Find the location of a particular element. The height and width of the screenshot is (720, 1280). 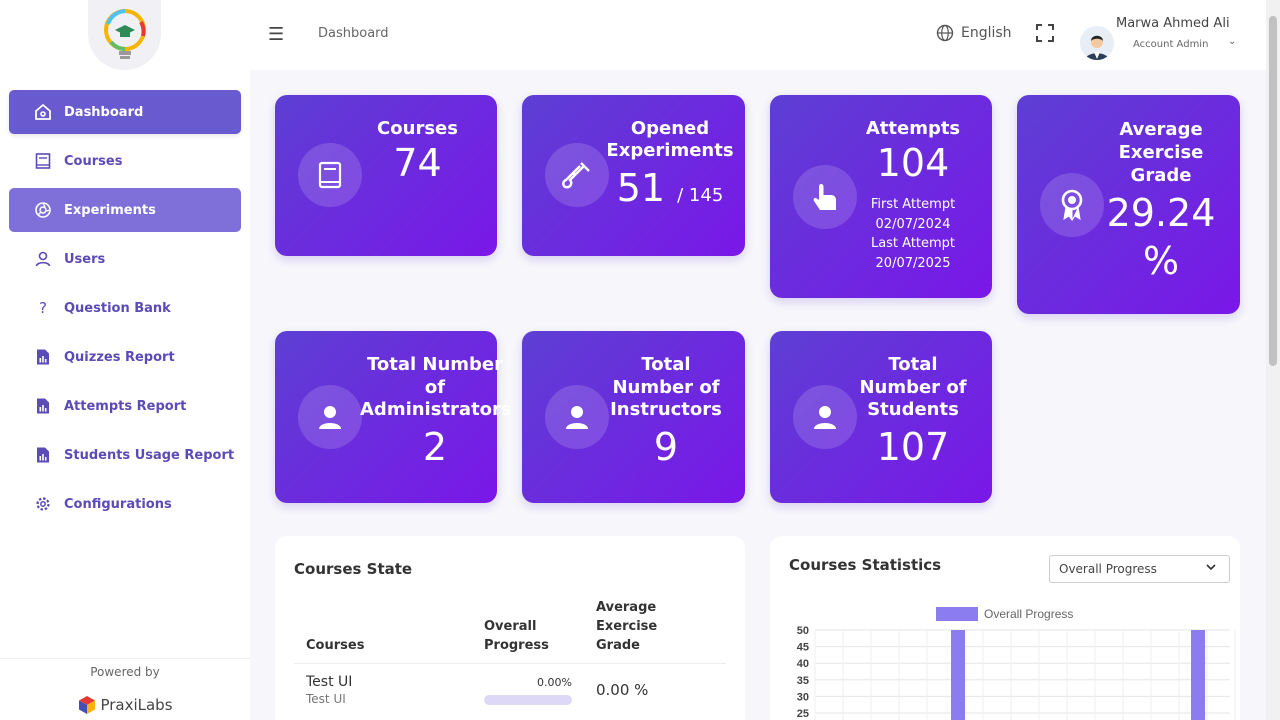

card-title-line: Instructors is located at coordinates (666, 409).